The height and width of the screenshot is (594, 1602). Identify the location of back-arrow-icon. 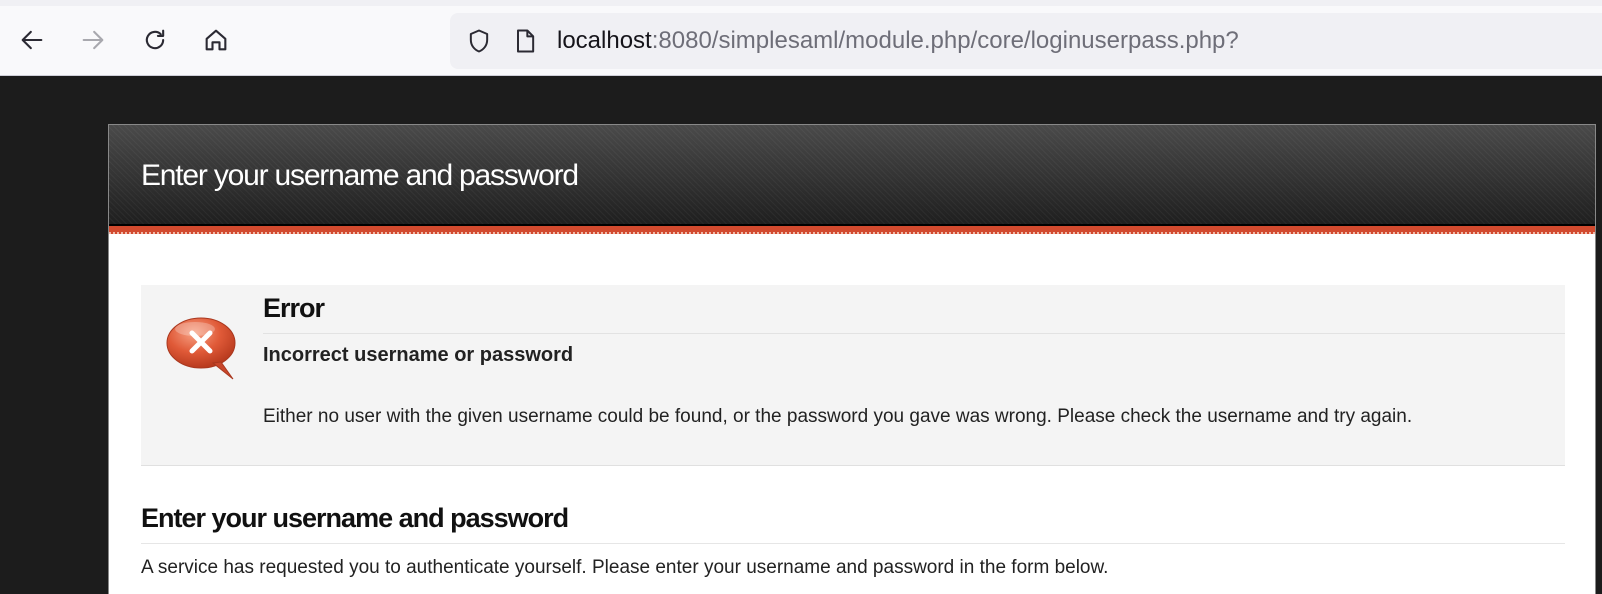
(32, 40).